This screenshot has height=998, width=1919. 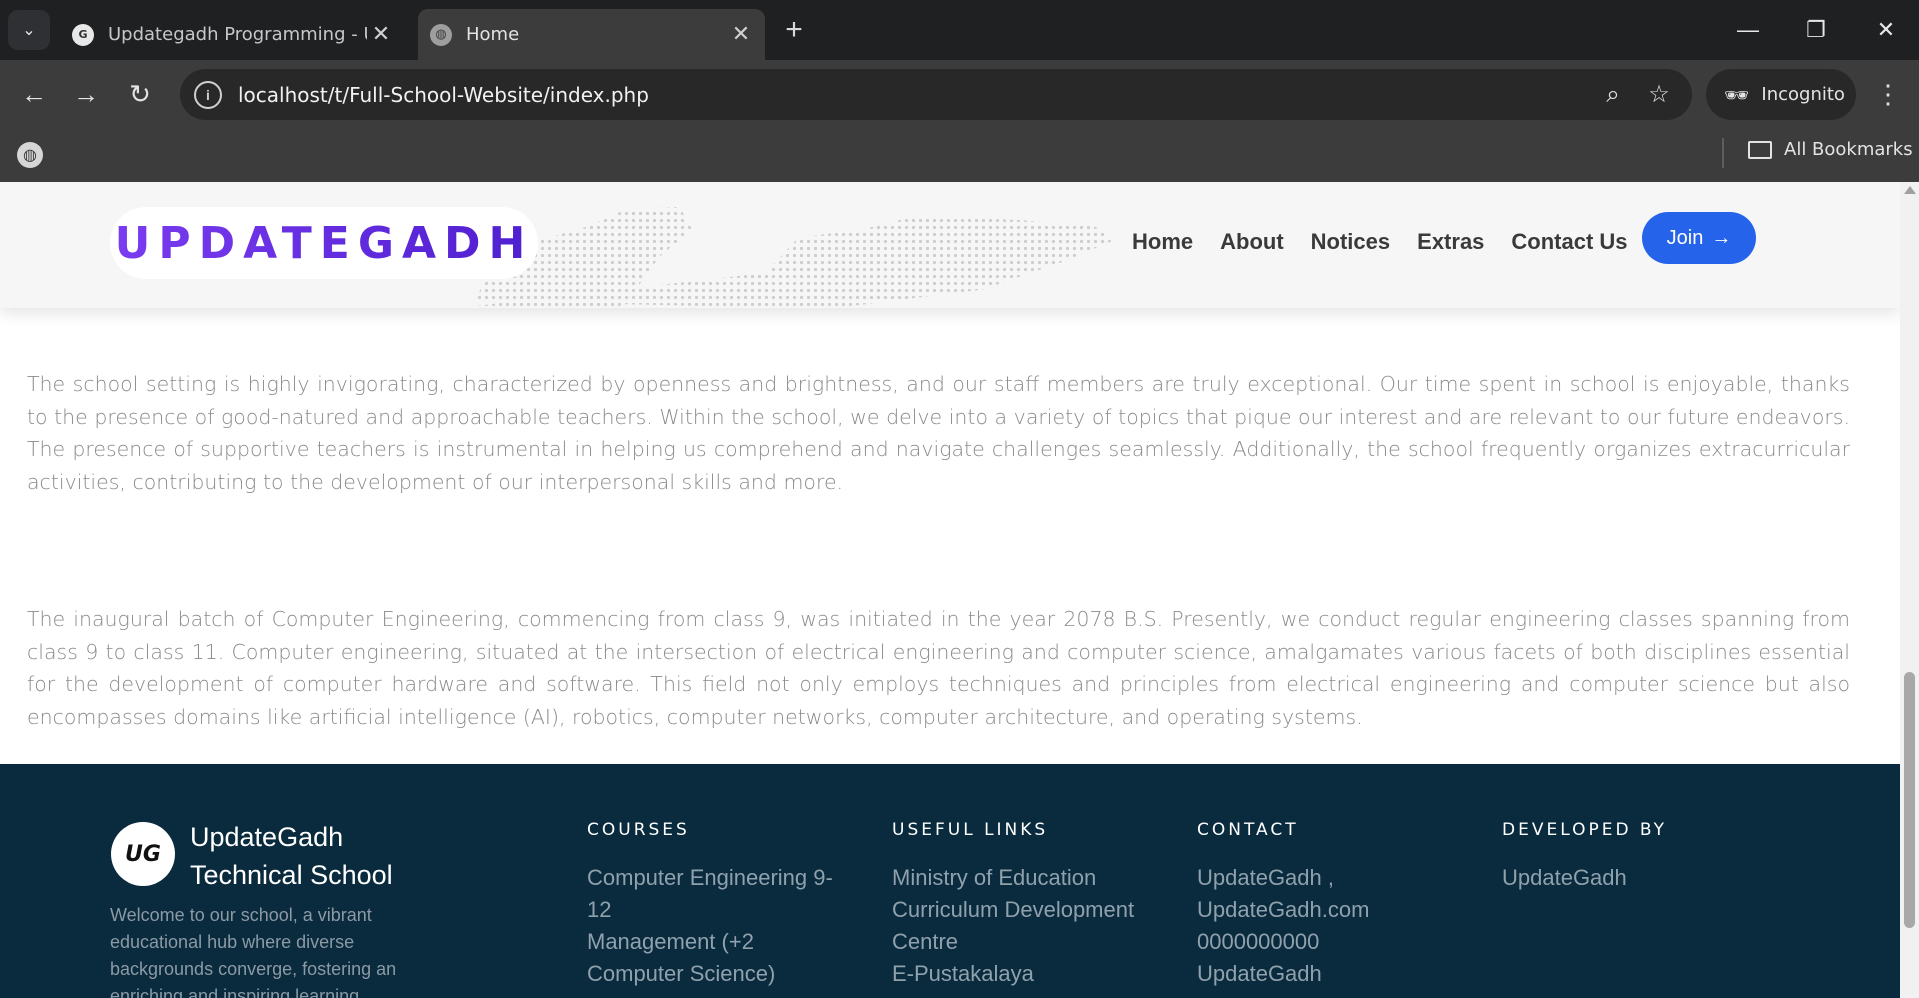 I want to click on close-window-button: ✕, so click(x=1886, y=30).